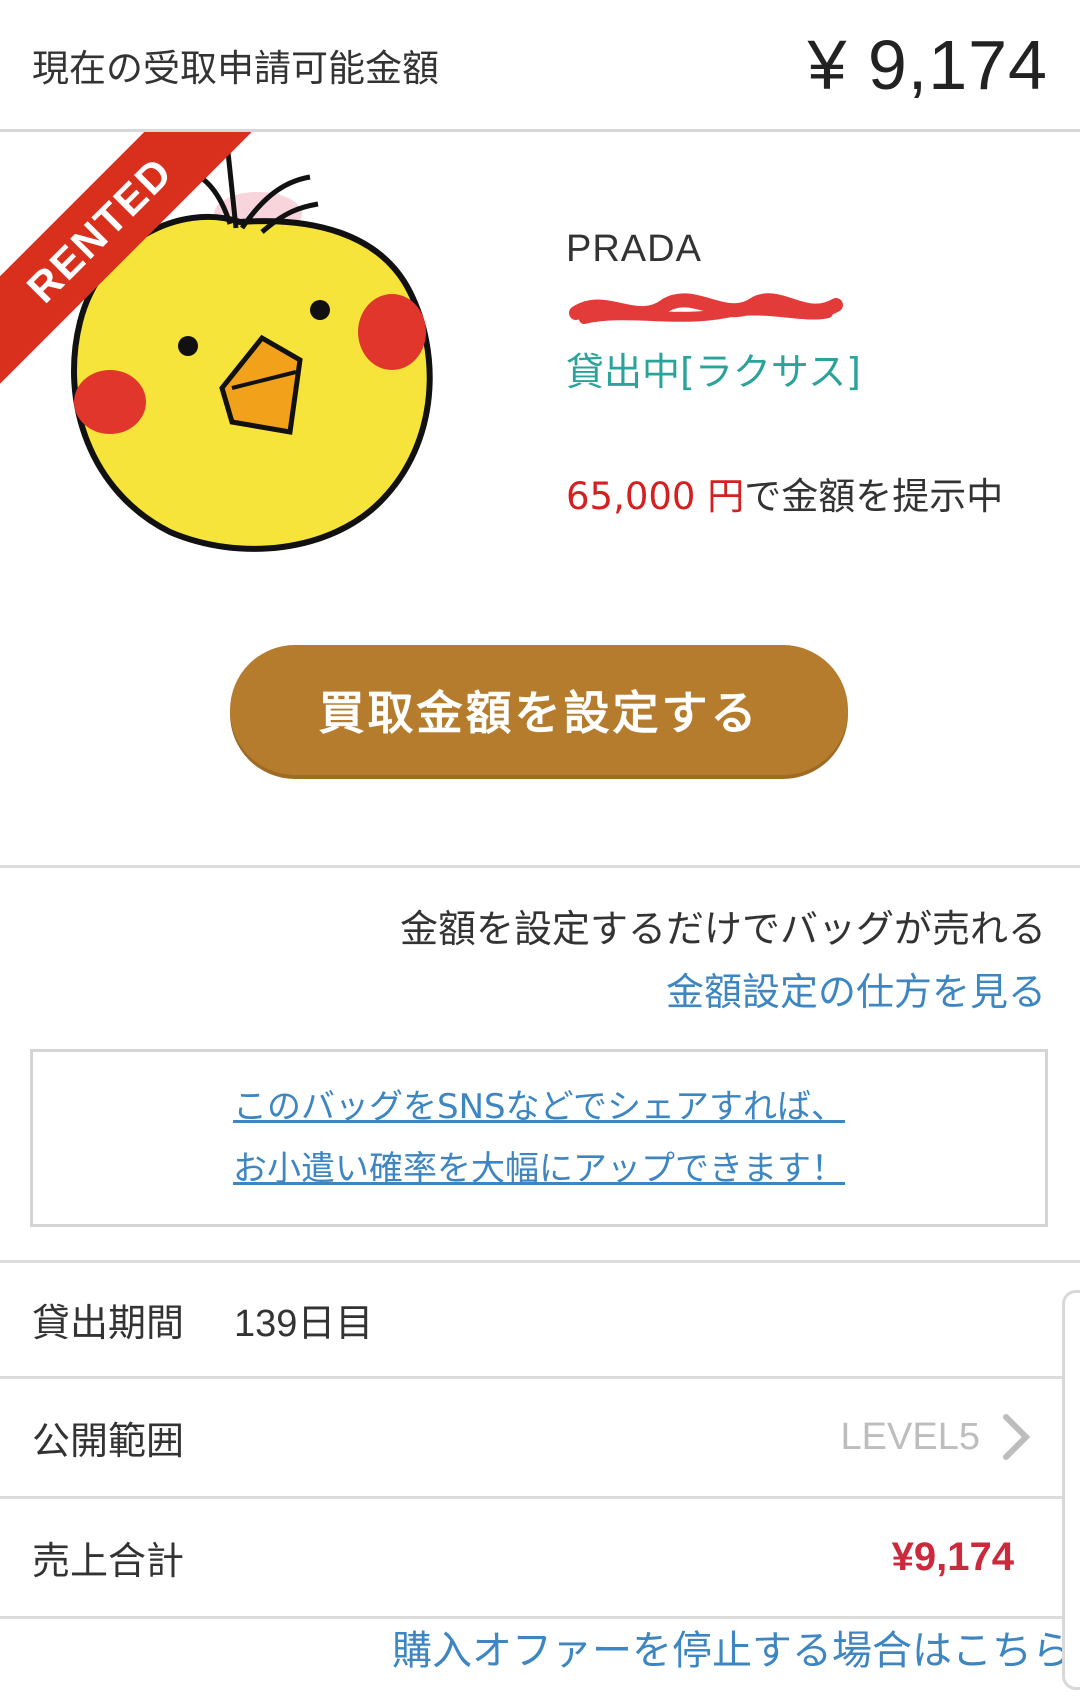 The height and width of the screenshot is (1705, 1080). I want to click on item-thumbnail: RENTED, so click(235, 367).